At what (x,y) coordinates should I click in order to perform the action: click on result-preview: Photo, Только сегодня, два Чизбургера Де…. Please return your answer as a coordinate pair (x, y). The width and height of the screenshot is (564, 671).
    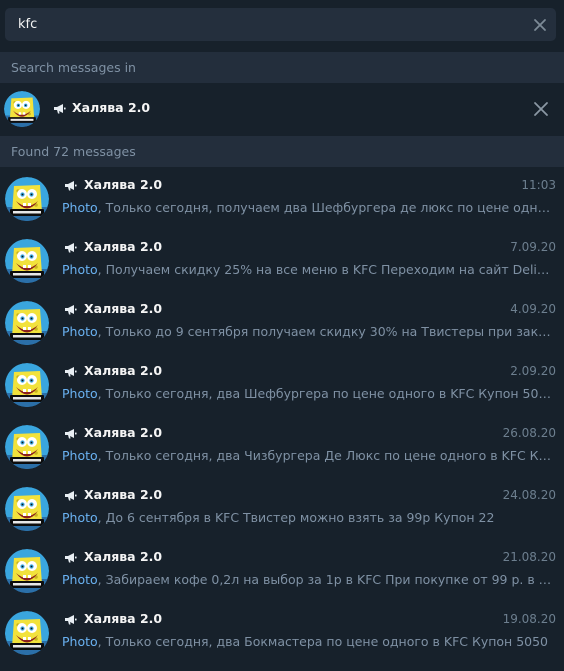
    Looking at the image, I should click on (308, 455).